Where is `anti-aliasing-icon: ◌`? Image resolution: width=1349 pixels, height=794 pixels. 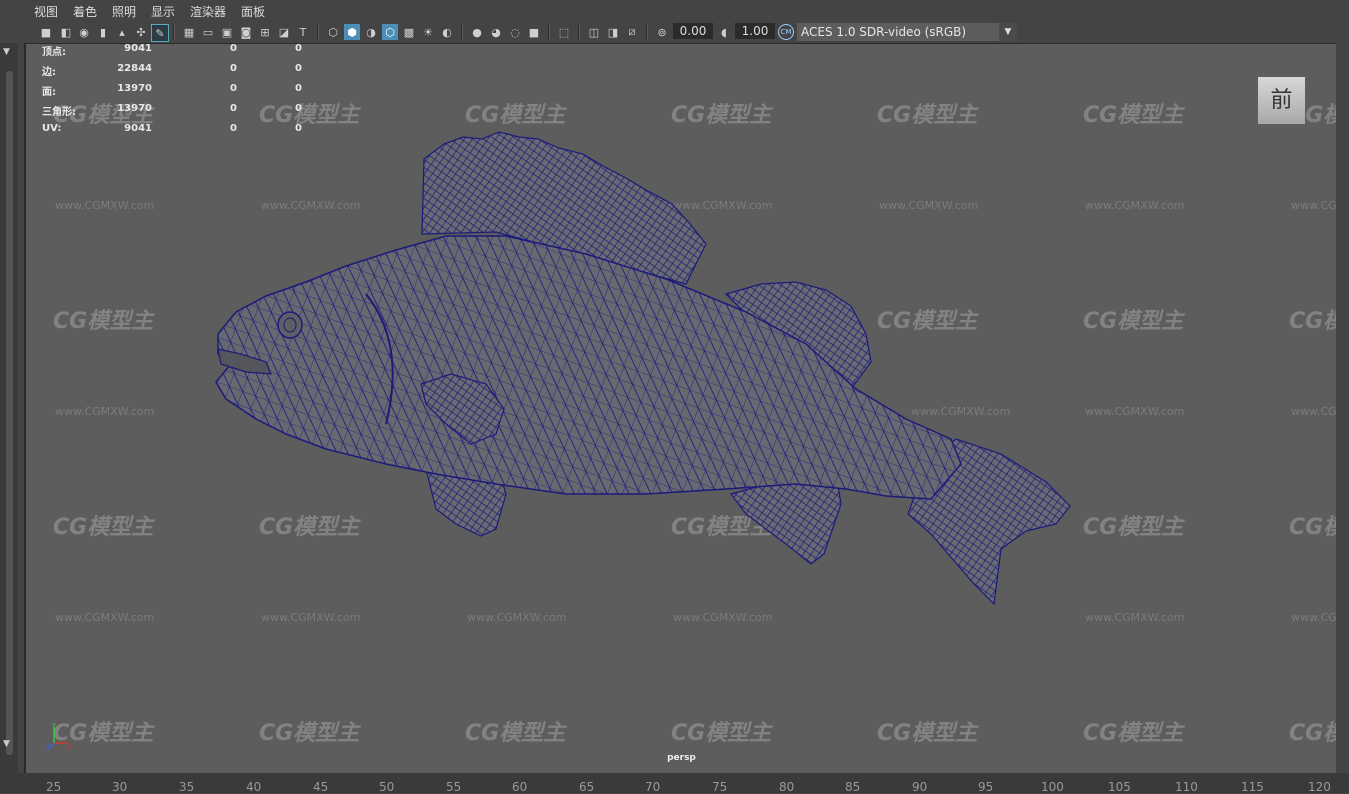 anti-aliasing-icon: ◌ is located at coordinates (515, 32).